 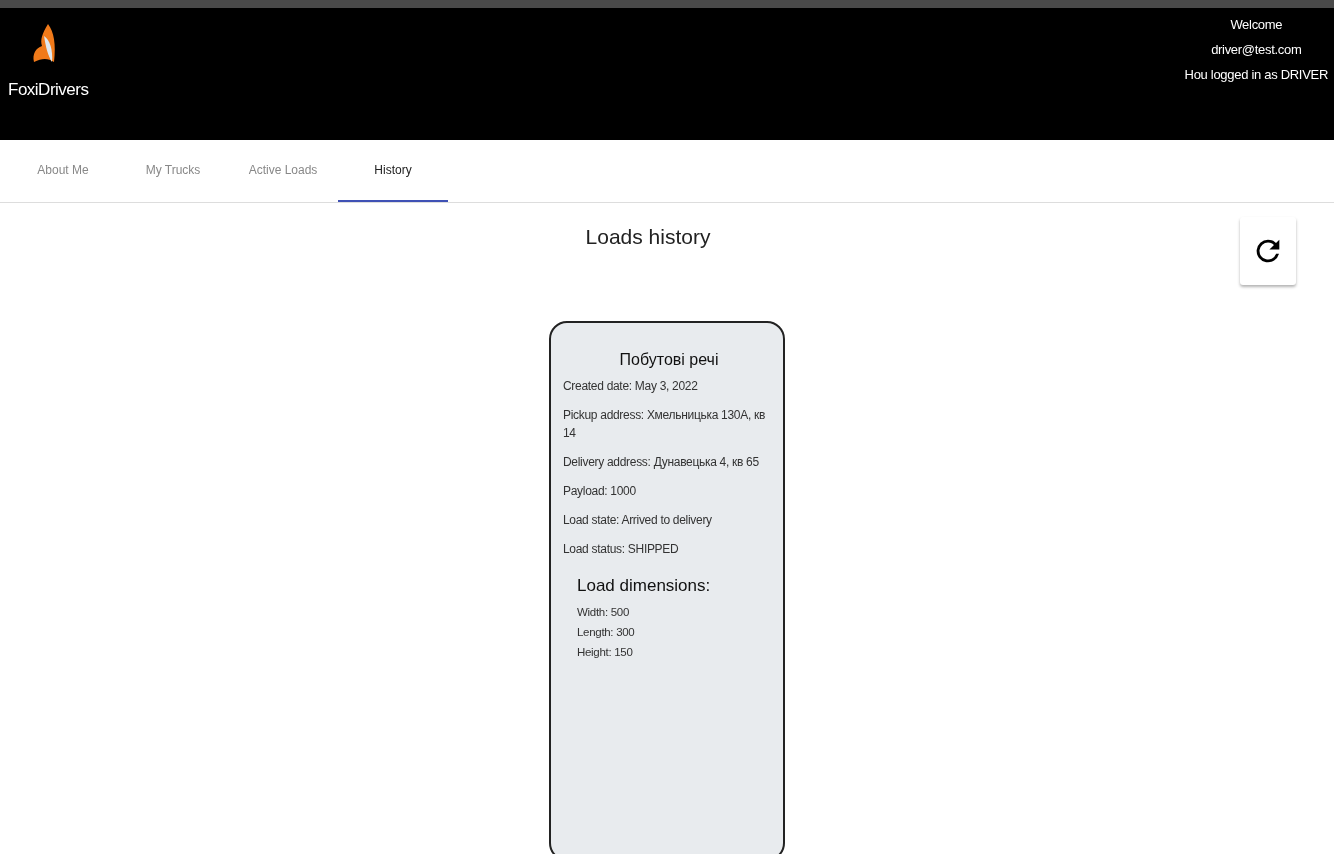 What do you see at coordinates (1256, 25) in the screenshot?
I see `user-info-text: Welcome` at bounding box center [1256, 25].